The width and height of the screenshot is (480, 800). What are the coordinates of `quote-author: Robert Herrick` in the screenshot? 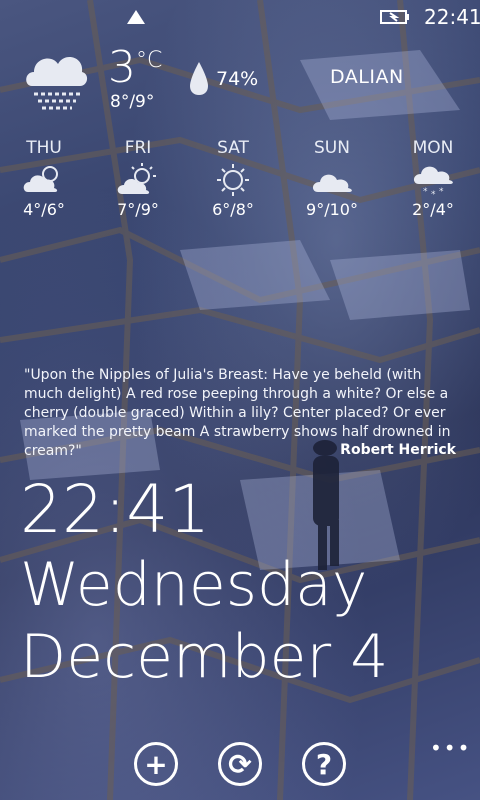 It's located at (398, 450).